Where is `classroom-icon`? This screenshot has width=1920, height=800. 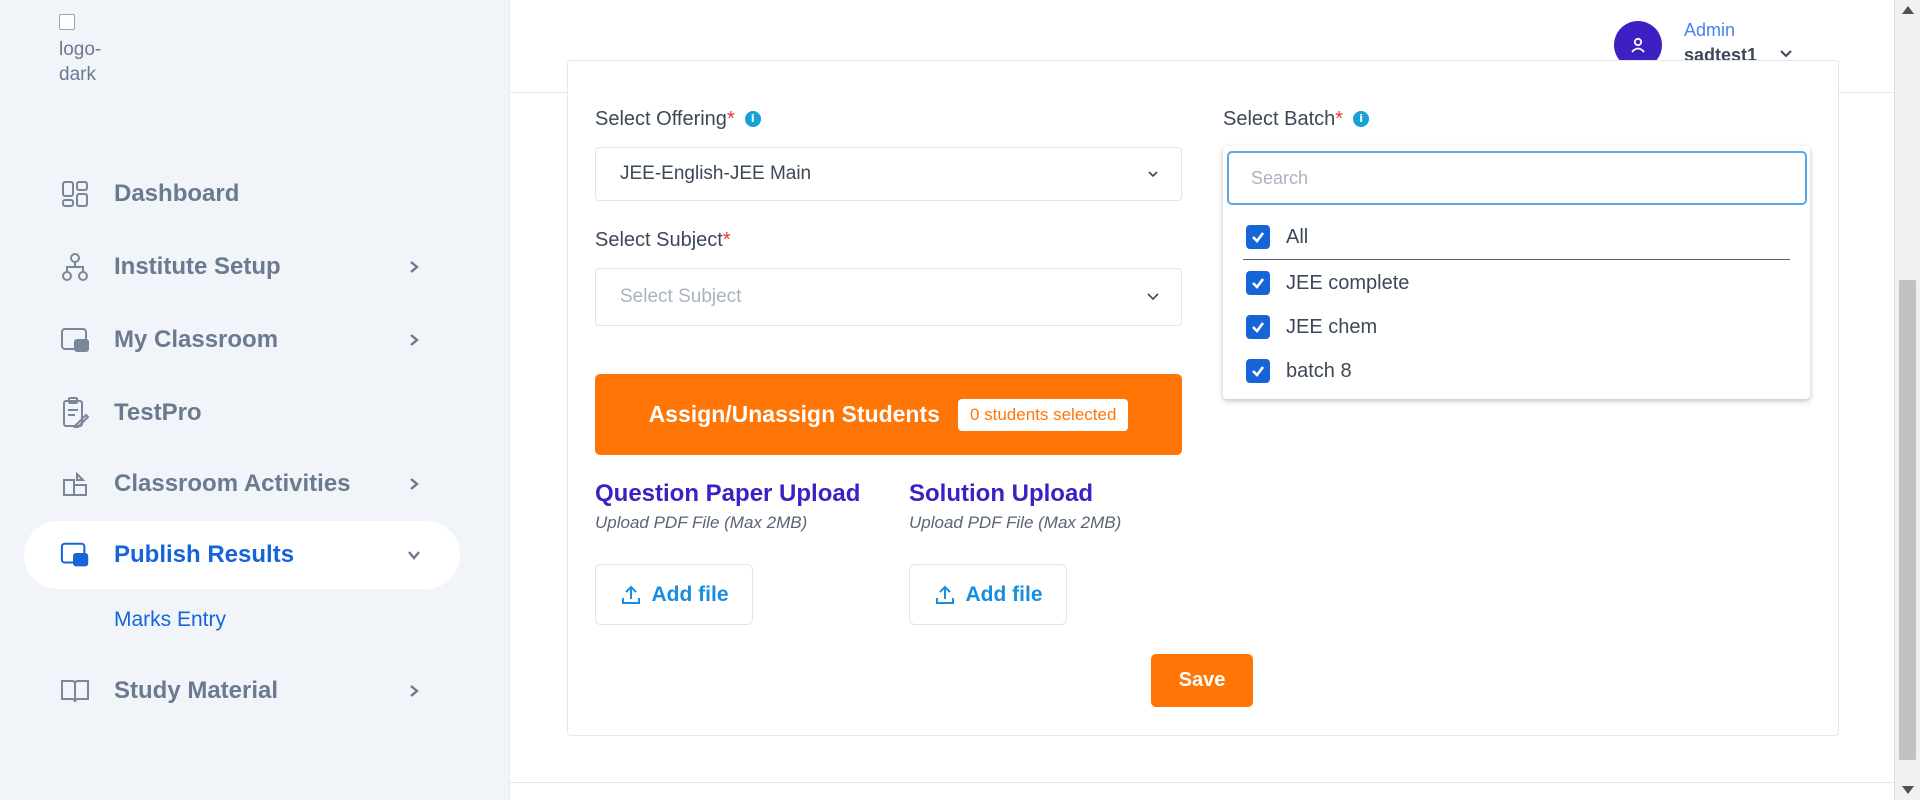
classroom-icon is located at coordinates (75, 340).